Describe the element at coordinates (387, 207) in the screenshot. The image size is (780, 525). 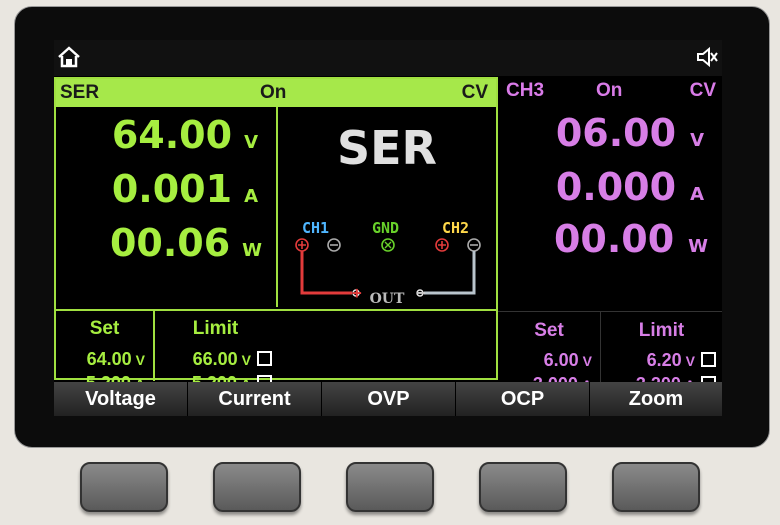
I see `ser-connection-diagram: SER CH1 GND CH2 + − OUT` at that location.